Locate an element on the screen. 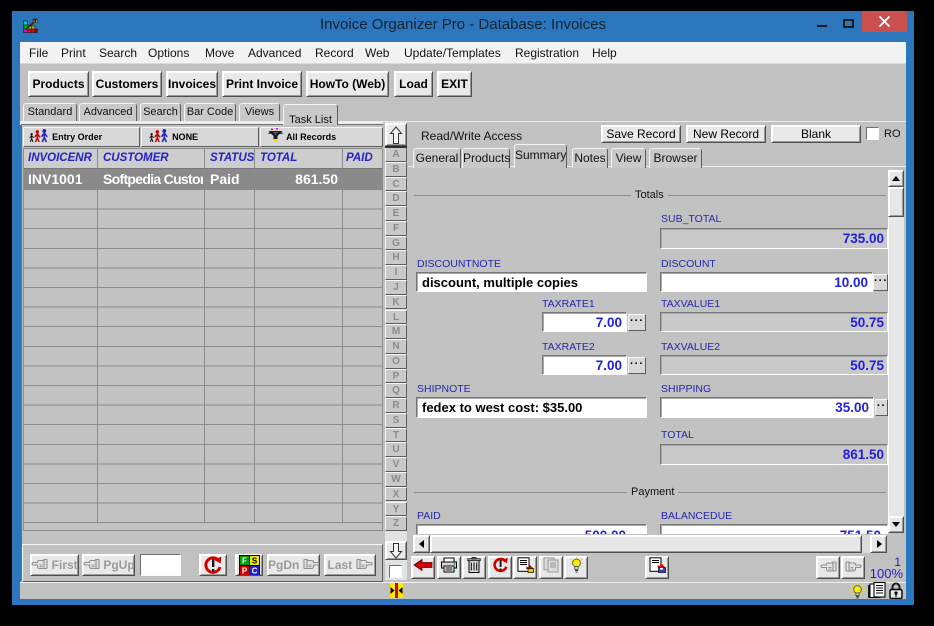 The image size is (934, 626). svg-text: P is located at coordinates (244, 571).